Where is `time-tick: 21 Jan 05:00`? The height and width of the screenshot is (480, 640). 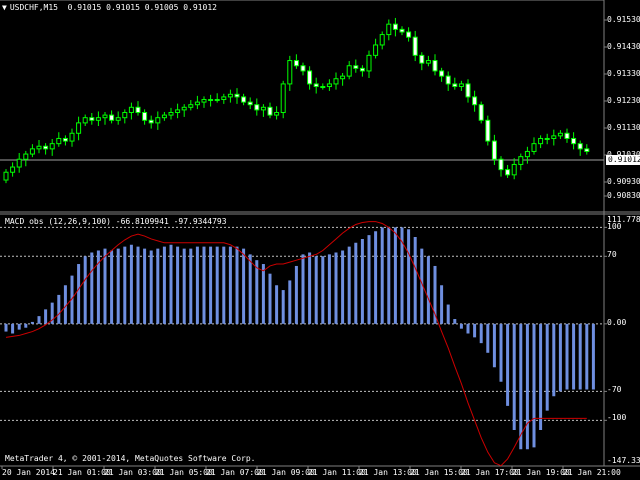
time-tick: 21 Jan 05:00 is located at coordinates (184, 472).